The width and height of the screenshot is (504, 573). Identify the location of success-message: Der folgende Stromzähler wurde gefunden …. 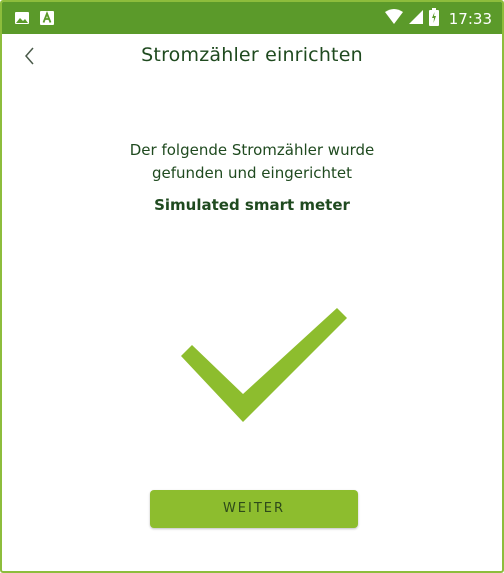
(252, 162).